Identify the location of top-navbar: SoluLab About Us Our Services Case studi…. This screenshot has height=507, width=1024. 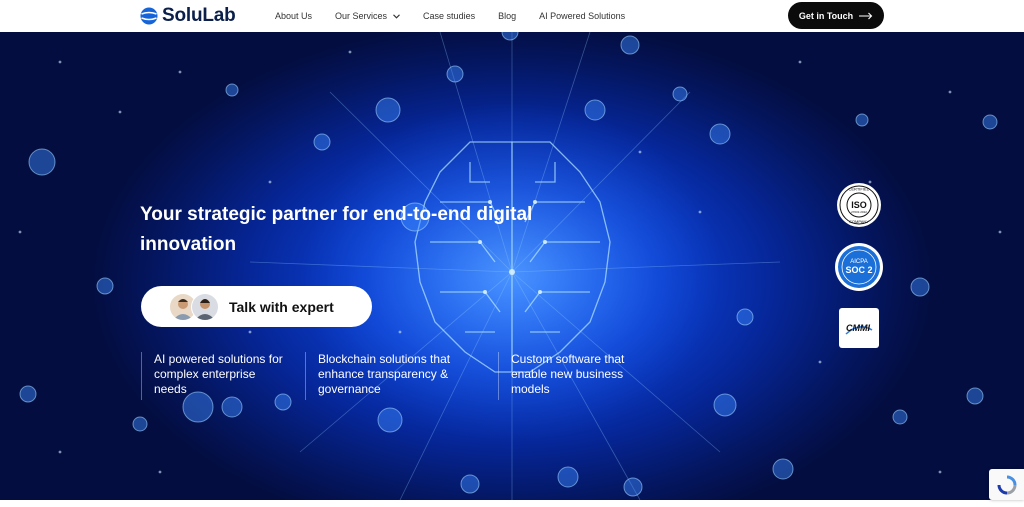
(512, 16).